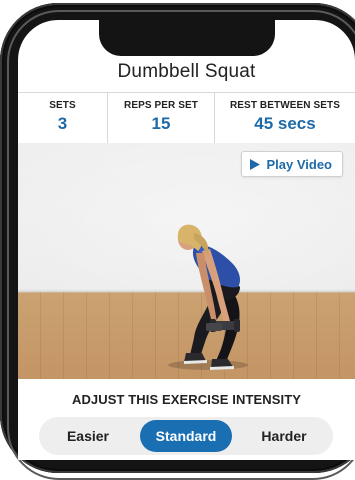 Image resolution: width=355 pixels, height=480 pixels. I want to click on stat-rest: REST BETWEEN SETS 45 secs, so click(285, 118).